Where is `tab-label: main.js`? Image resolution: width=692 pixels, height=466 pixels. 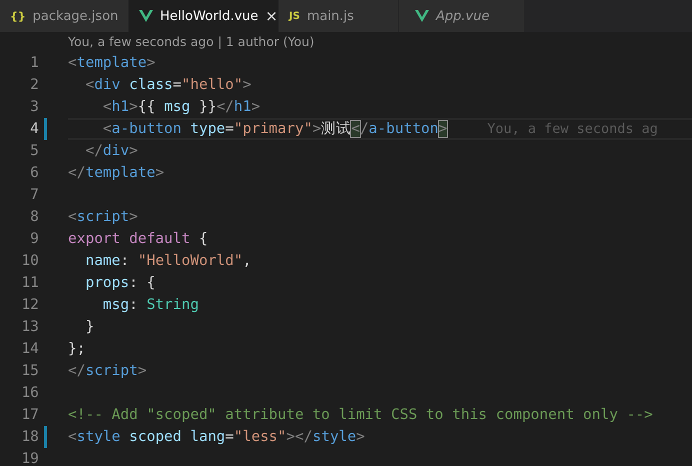
tab-label: main.js is located at coordinates (330, 16).